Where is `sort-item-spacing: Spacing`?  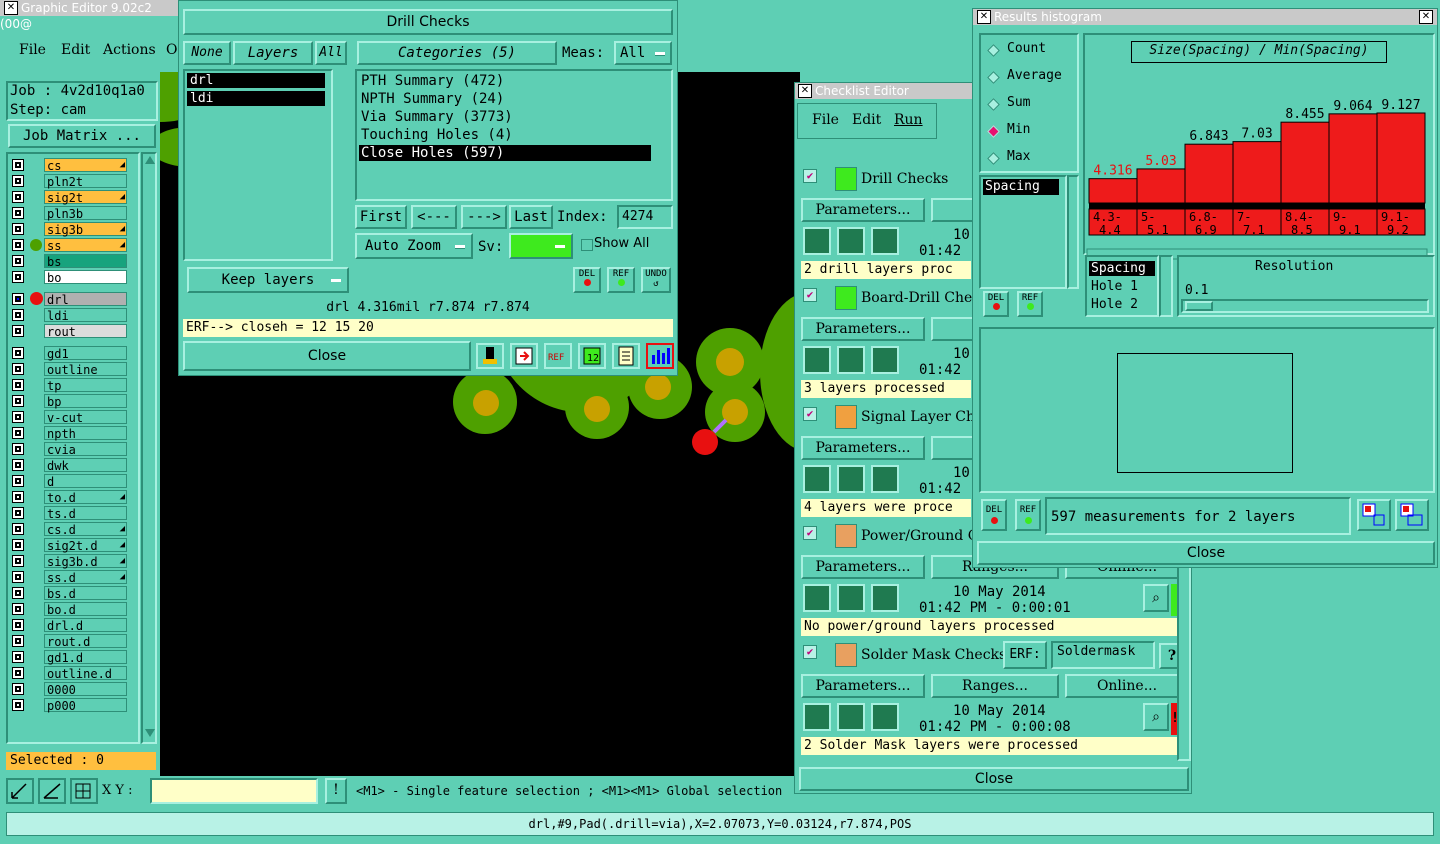
sort-item-spacing: Spacing is located at coordinates (1122, 268).